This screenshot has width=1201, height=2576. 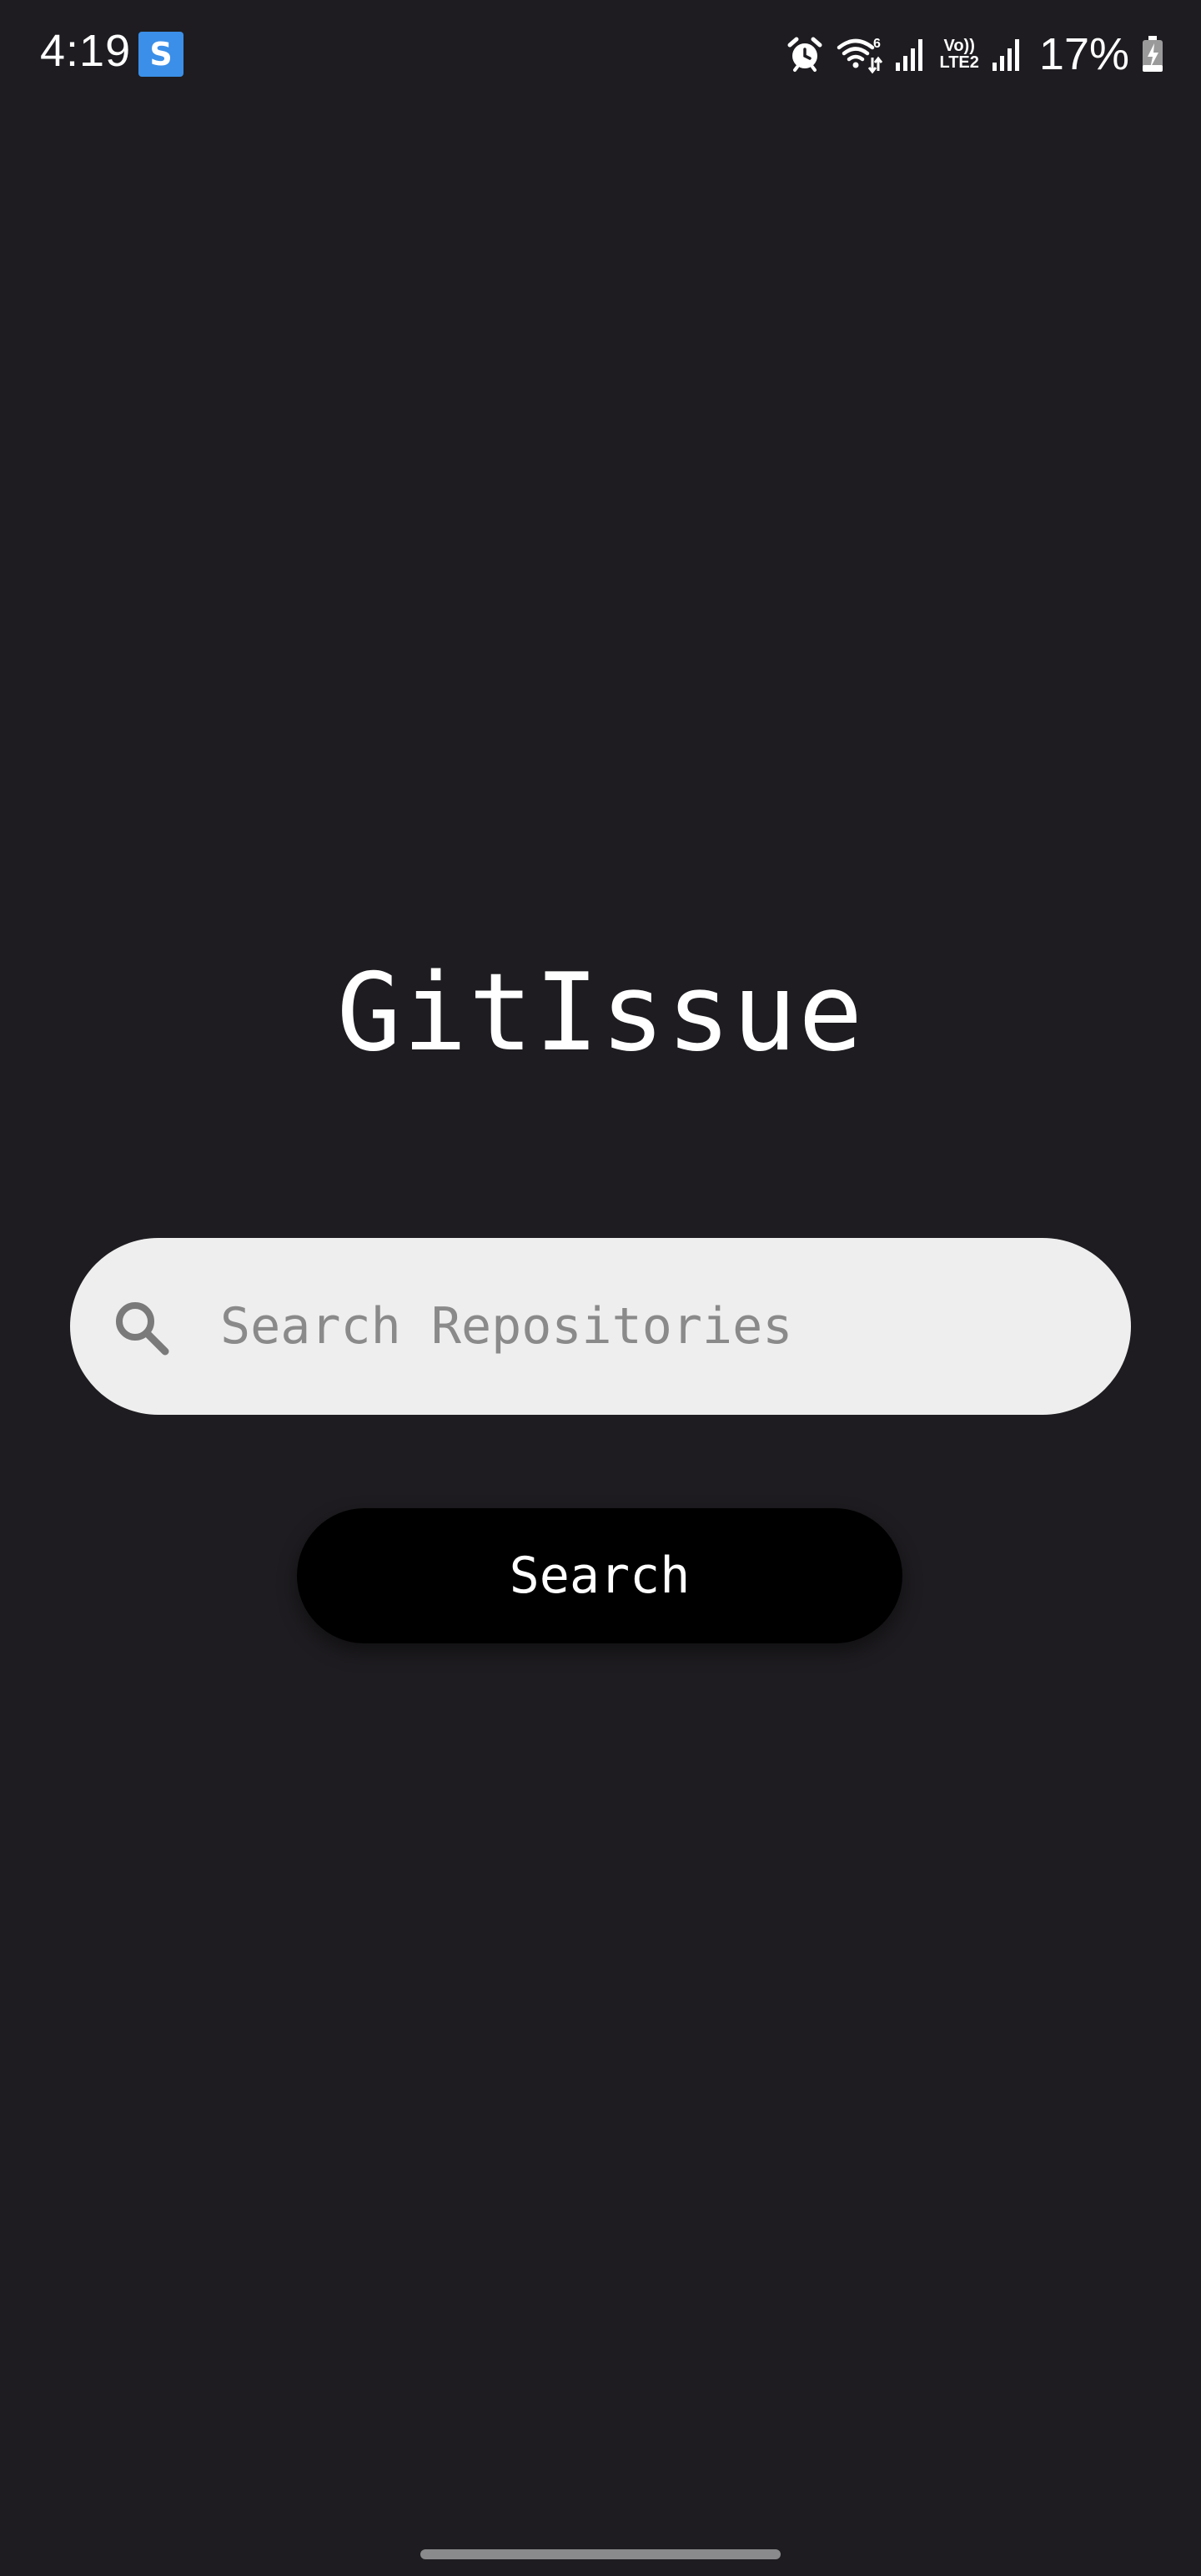 What do you see at coordinates (860, 55) in the screenshot?
I see `wifi-icon: 6` at bounding box center [860, 55].